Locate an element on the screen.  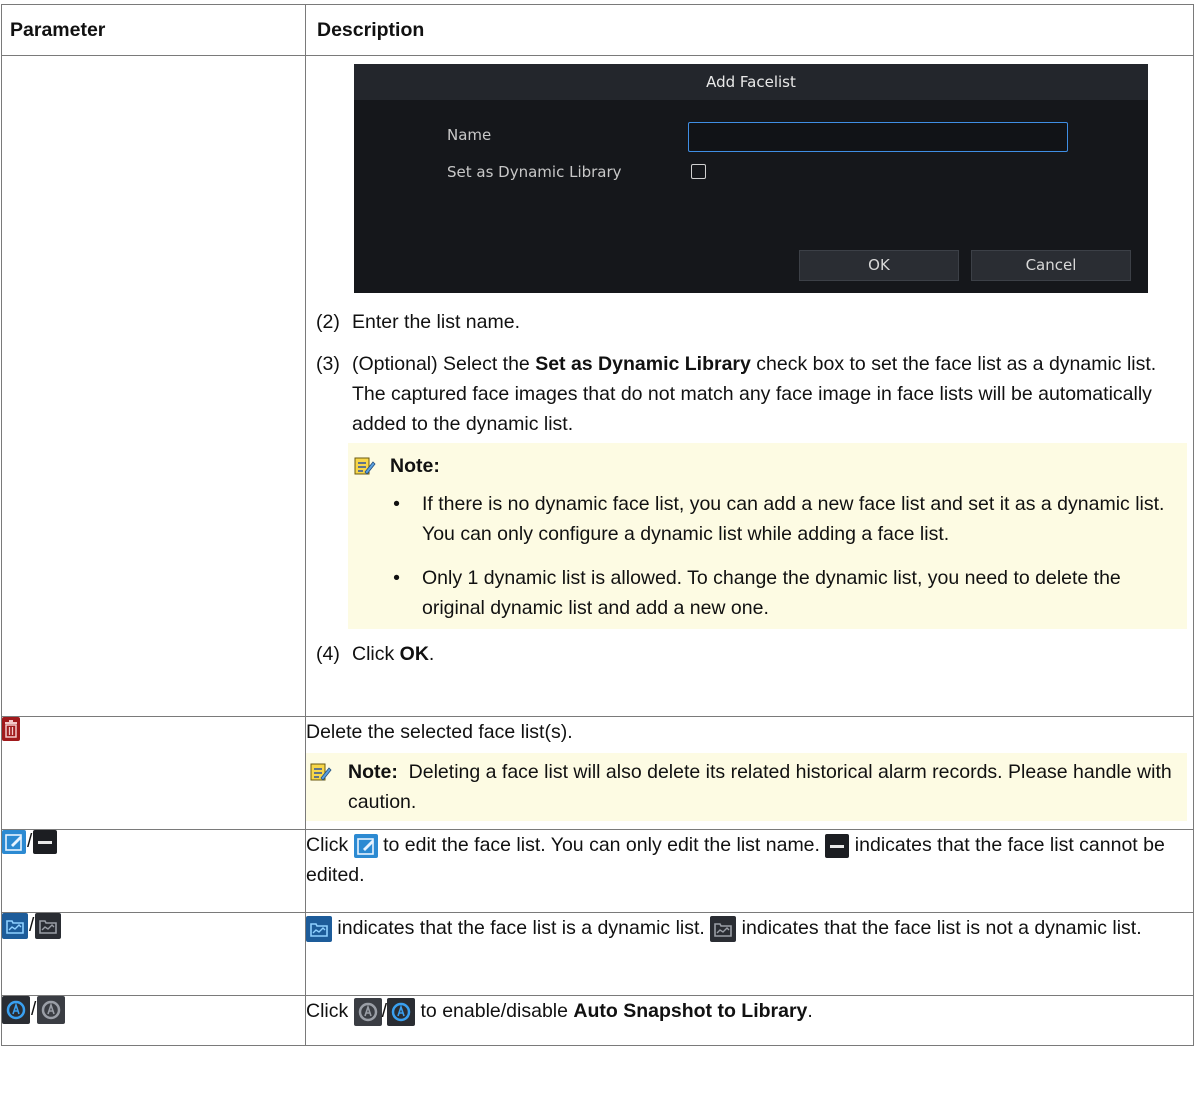
delete-icon is located at coordinates (11, 729).